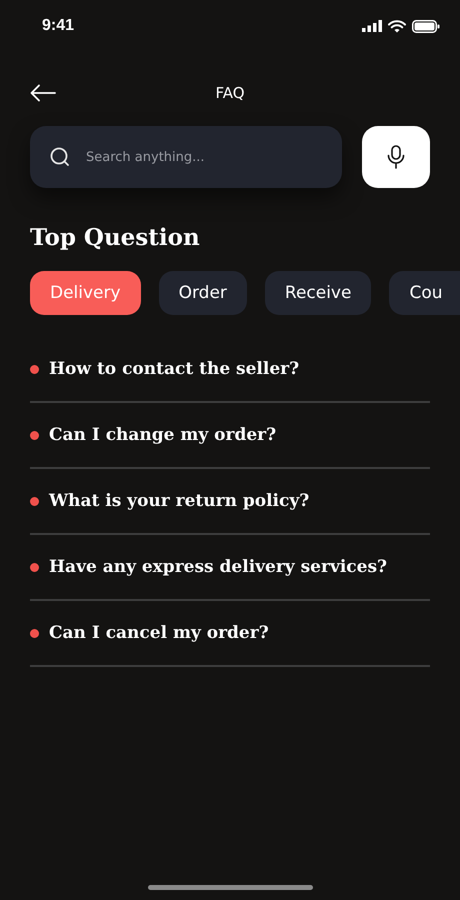 Image resolution: width=460 pixels, height=900 pixels. I want to click on battery-icon, so click(426, 26).